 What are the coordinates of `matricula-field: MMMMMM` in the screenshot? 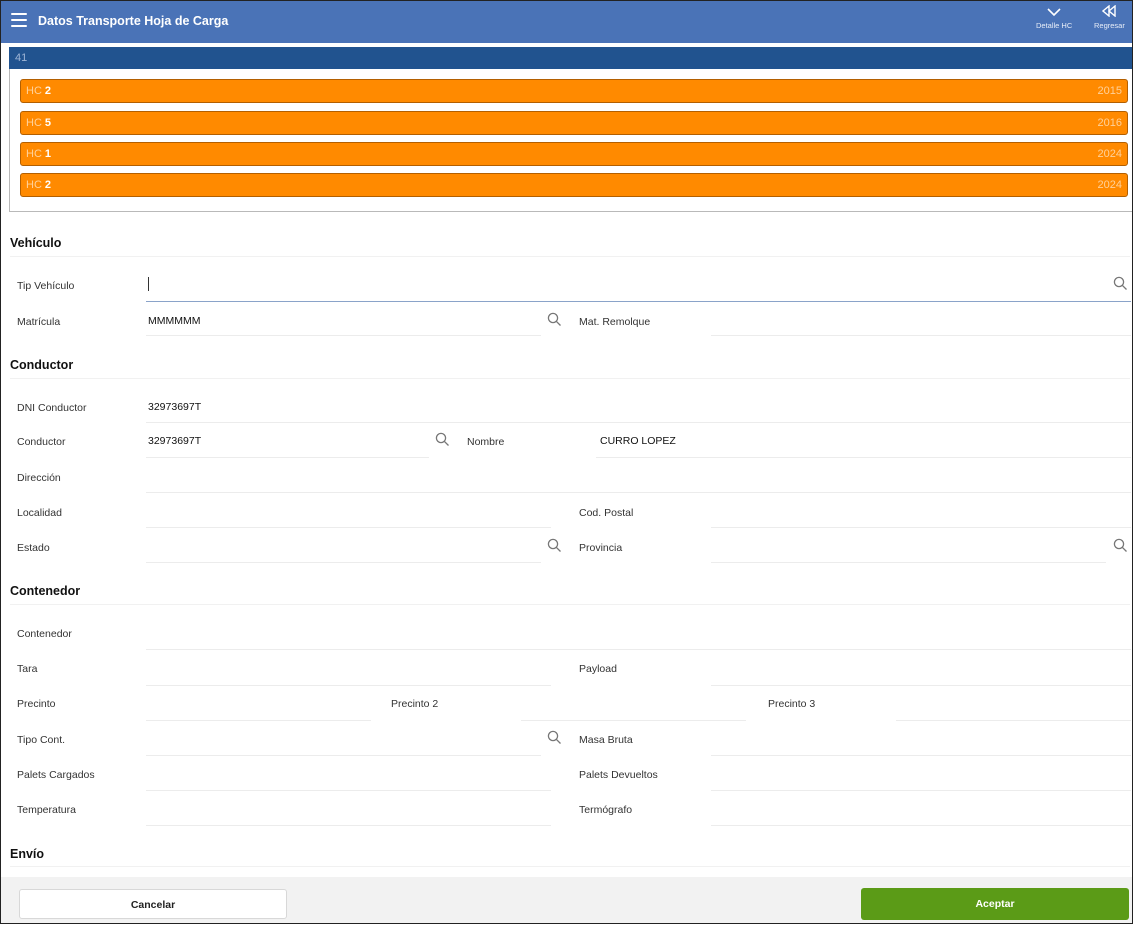 It's located at (174, 321).